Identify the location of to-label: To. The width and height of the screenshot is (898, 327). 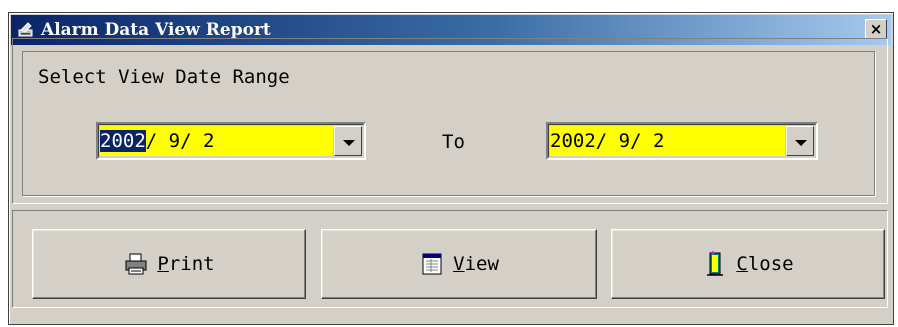
(453, 142).